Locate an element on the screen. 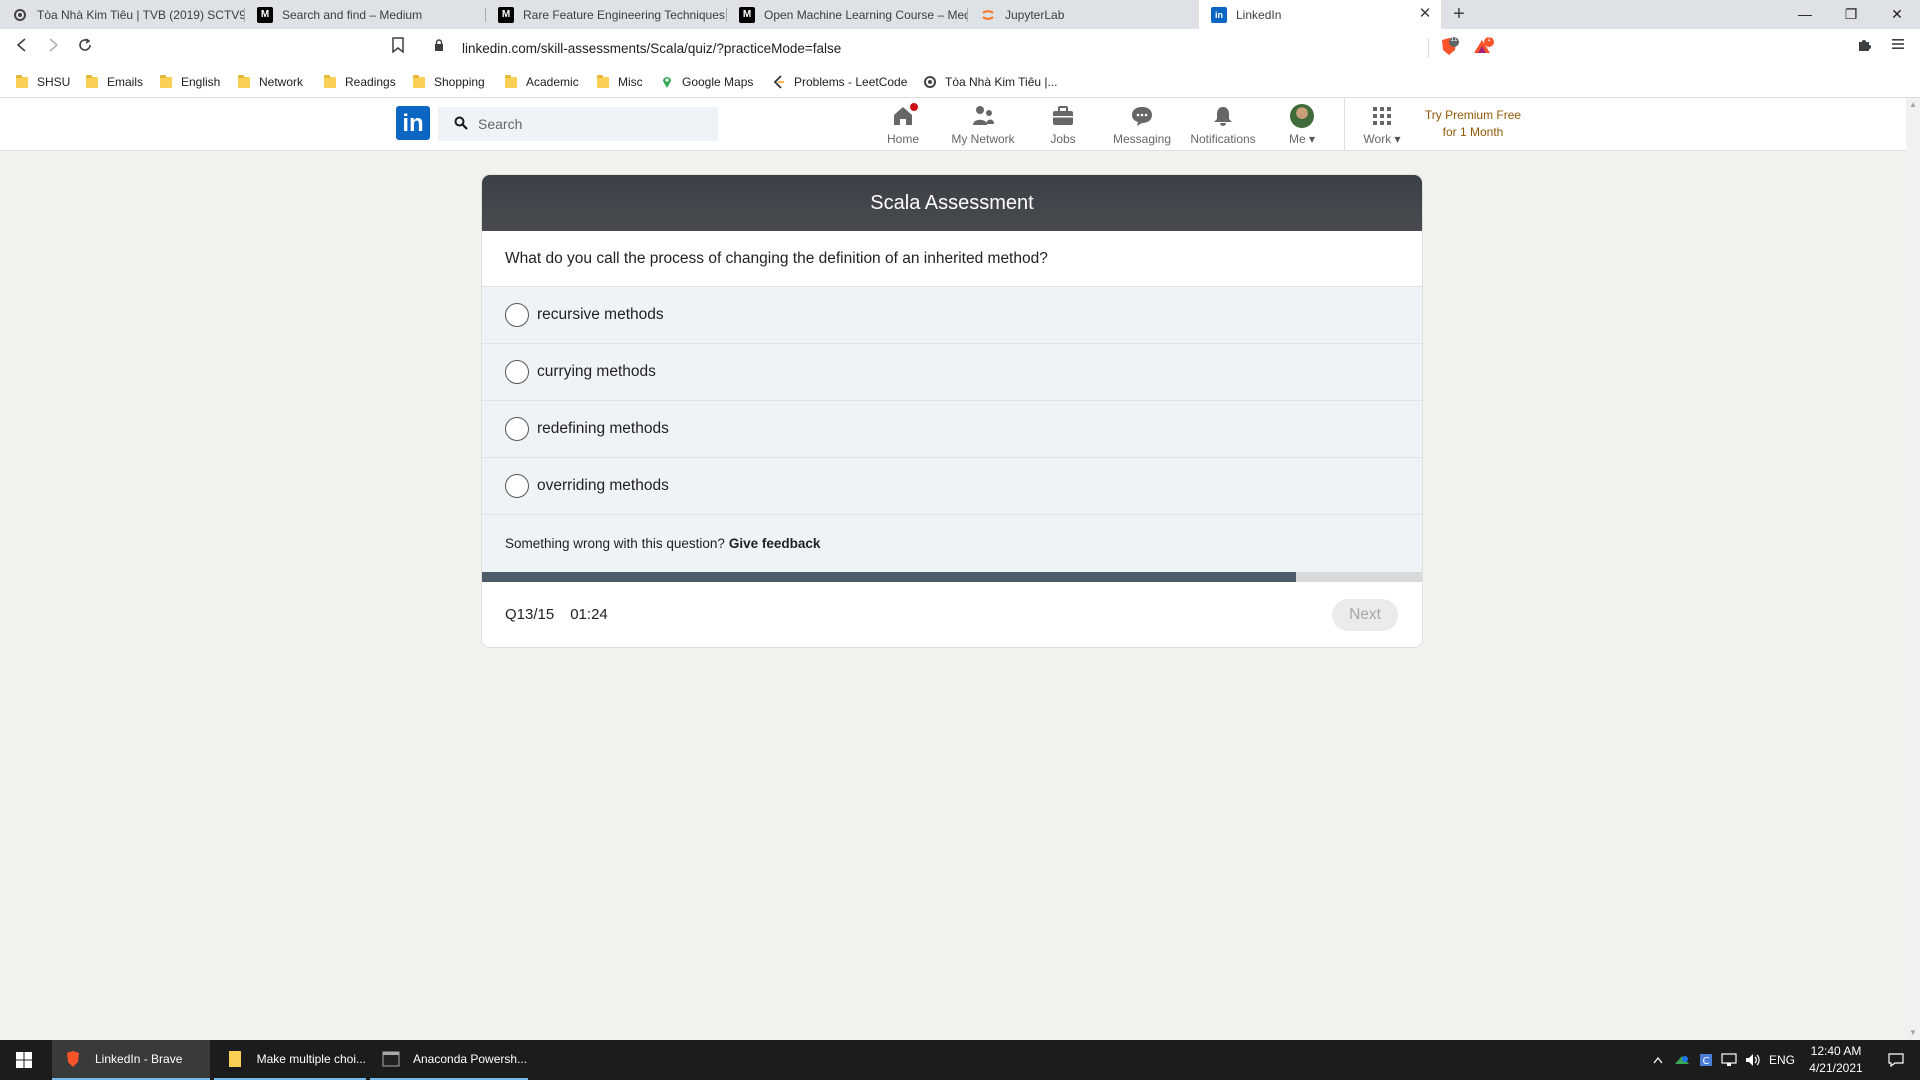 The width and height of the screenshot is (1920, 1080). leetcode-icon is located at coordinates (779, 82).